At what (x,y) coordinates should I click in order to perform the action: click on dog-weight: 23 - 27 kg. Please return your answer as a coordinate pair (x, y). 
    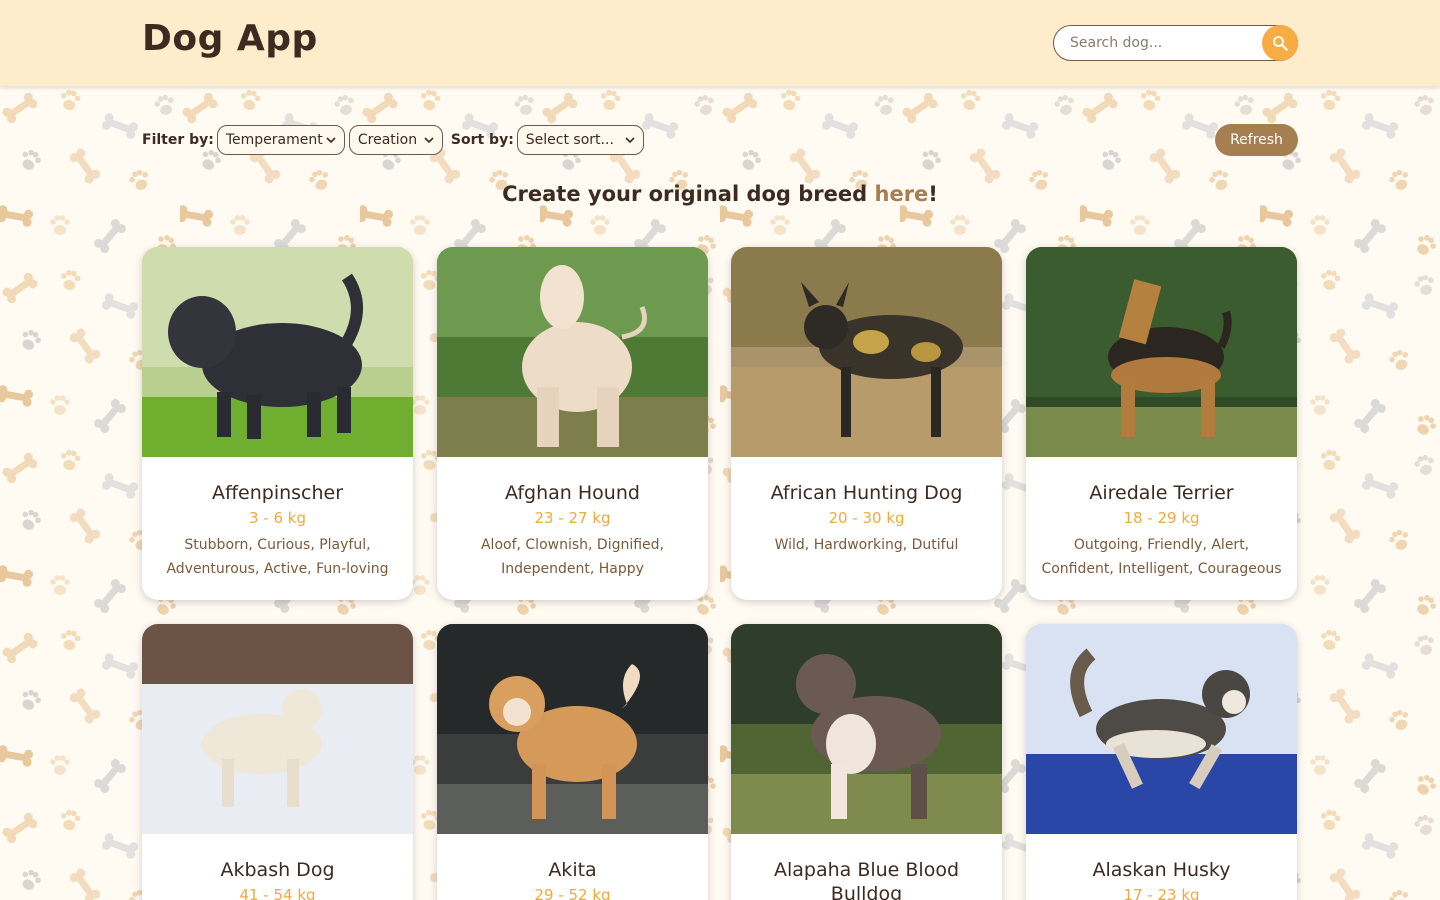
    Looking at the image, I should click on (572, 518).